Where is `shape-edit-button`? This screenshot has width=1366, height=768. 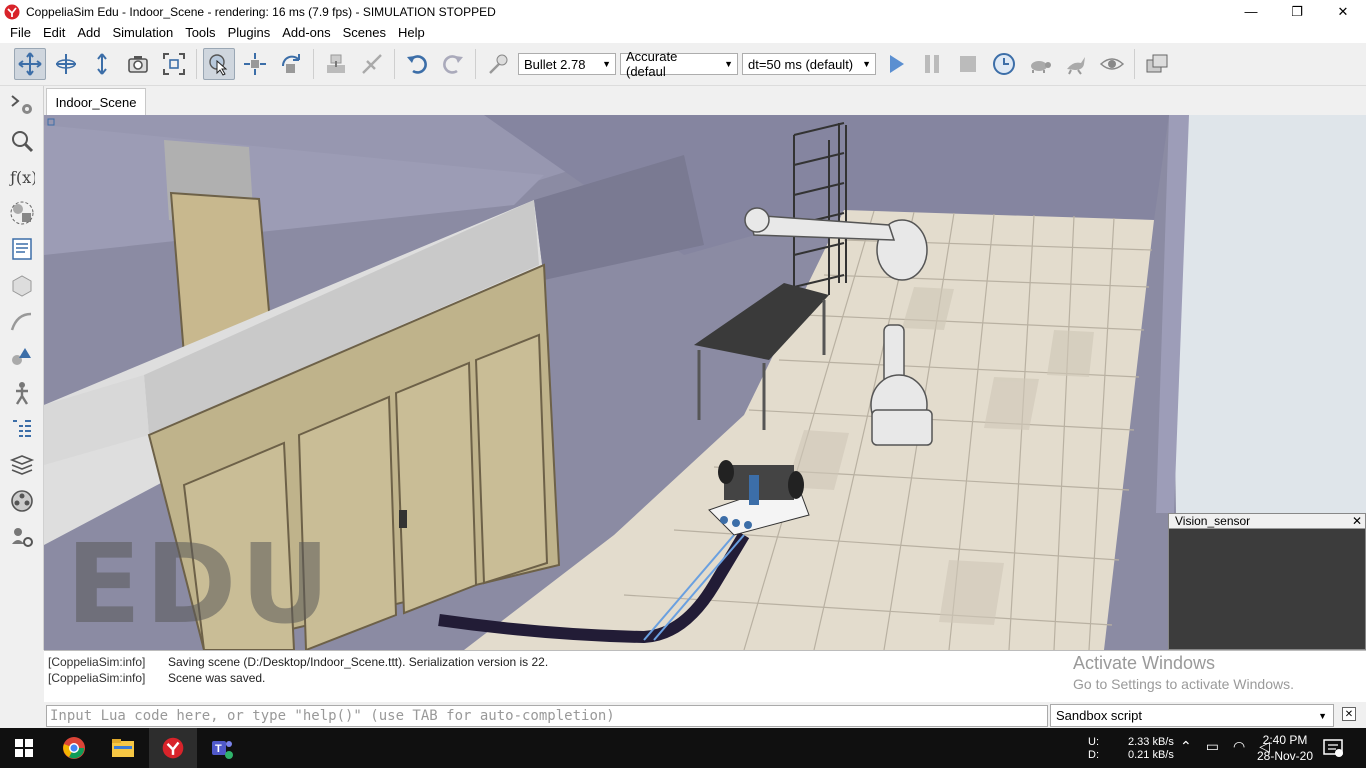
shape-edit-button is located at coordinates (22, 285).